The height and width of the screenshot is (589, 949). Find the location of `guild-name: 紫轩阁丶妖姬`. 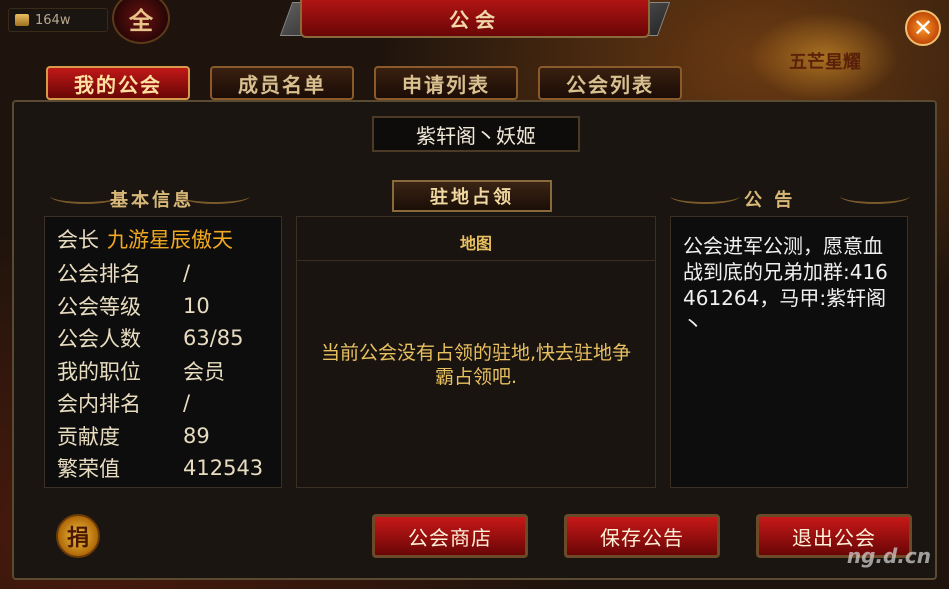

guild-name: 紫轩阁丶妖姬 is located at coordinates (476, 134).